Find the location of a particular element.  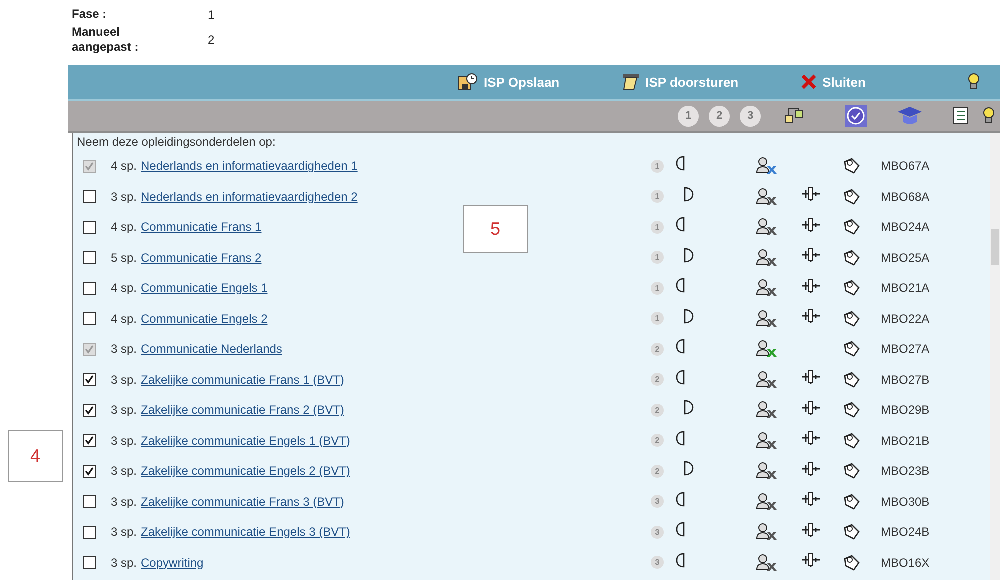

course-link: Communicatie Frans 1 is located at coordinates (201, 227).